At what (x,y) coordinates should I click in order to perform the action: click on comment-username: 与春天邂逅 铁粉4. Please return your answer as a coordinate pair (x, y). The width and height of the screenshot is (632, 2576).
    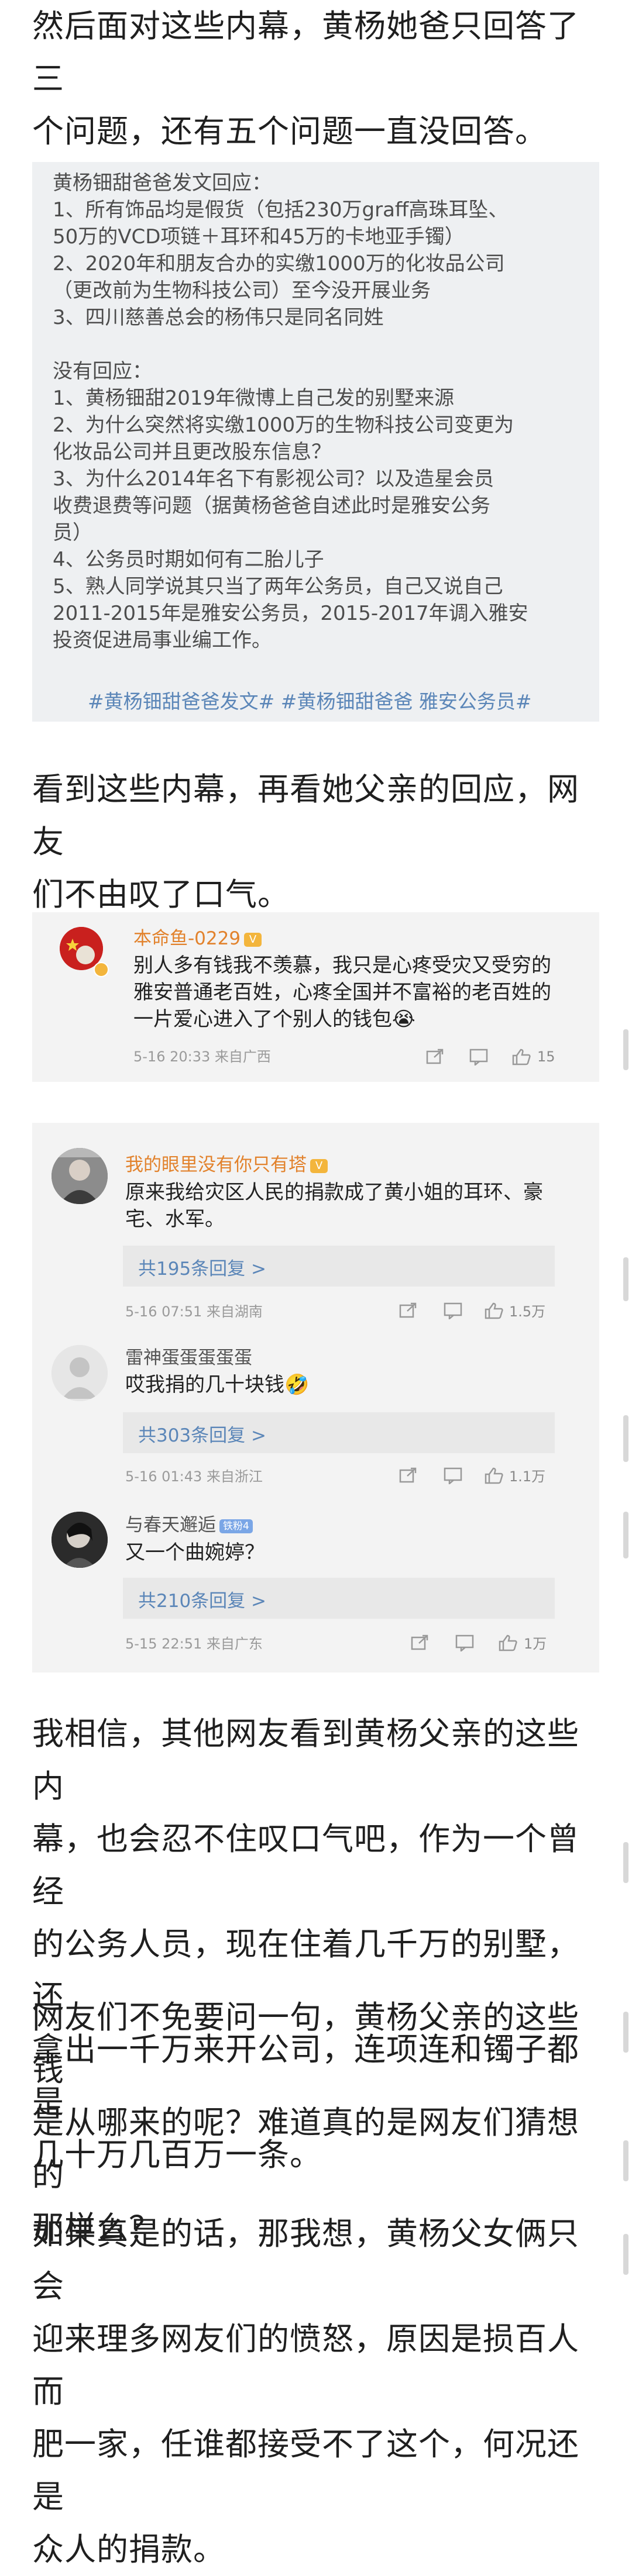
    Looking at the image, I should click on (189, 1525).